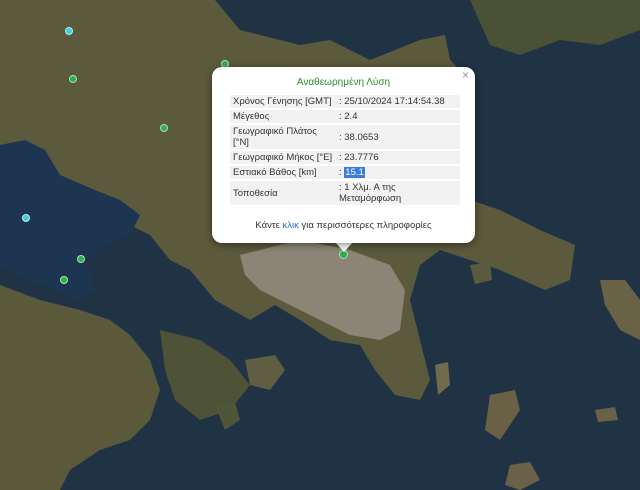 This screenshot has width=640, height=490. Describe the element at coordinates (291, 225) in the screenshot. I see `more-info-link: κλικ` at that location.